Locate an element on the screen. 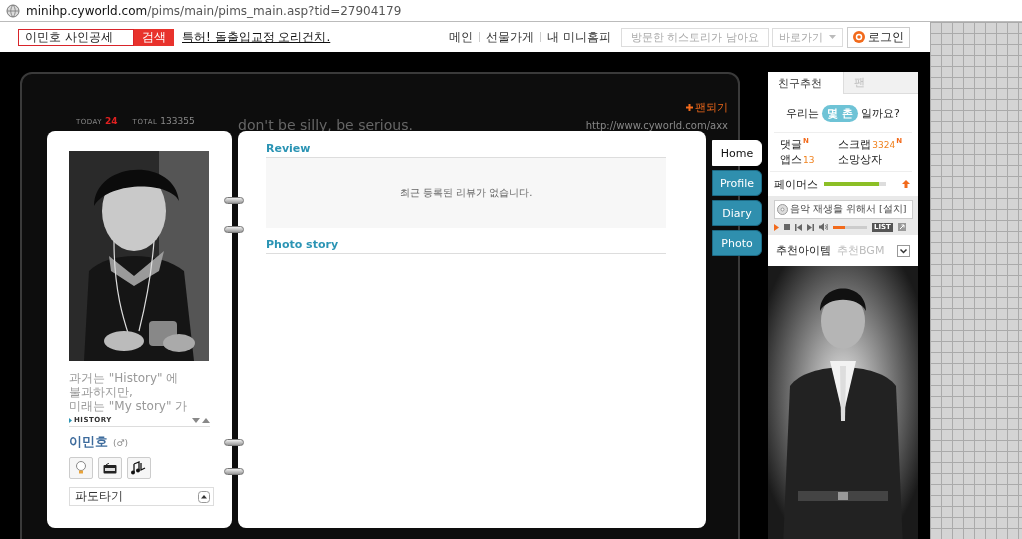 The height and width of the screenshot is (539, 1022). menu-tab: Home is located at coordinates (737, 153).